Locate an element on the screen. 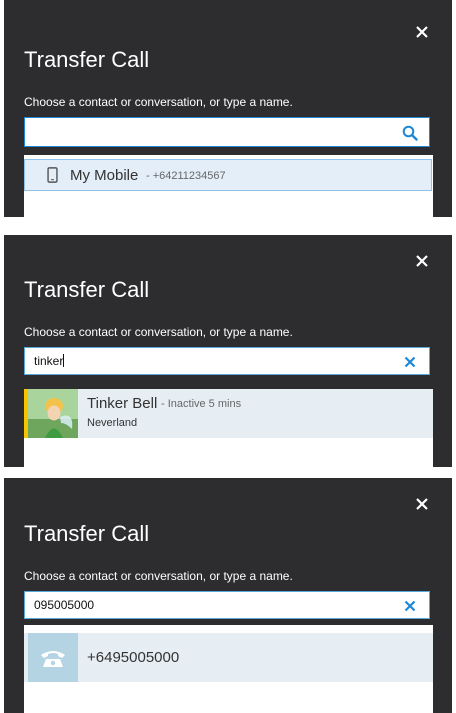  contact-search-input: tinker is located at coordinates (227, 361).